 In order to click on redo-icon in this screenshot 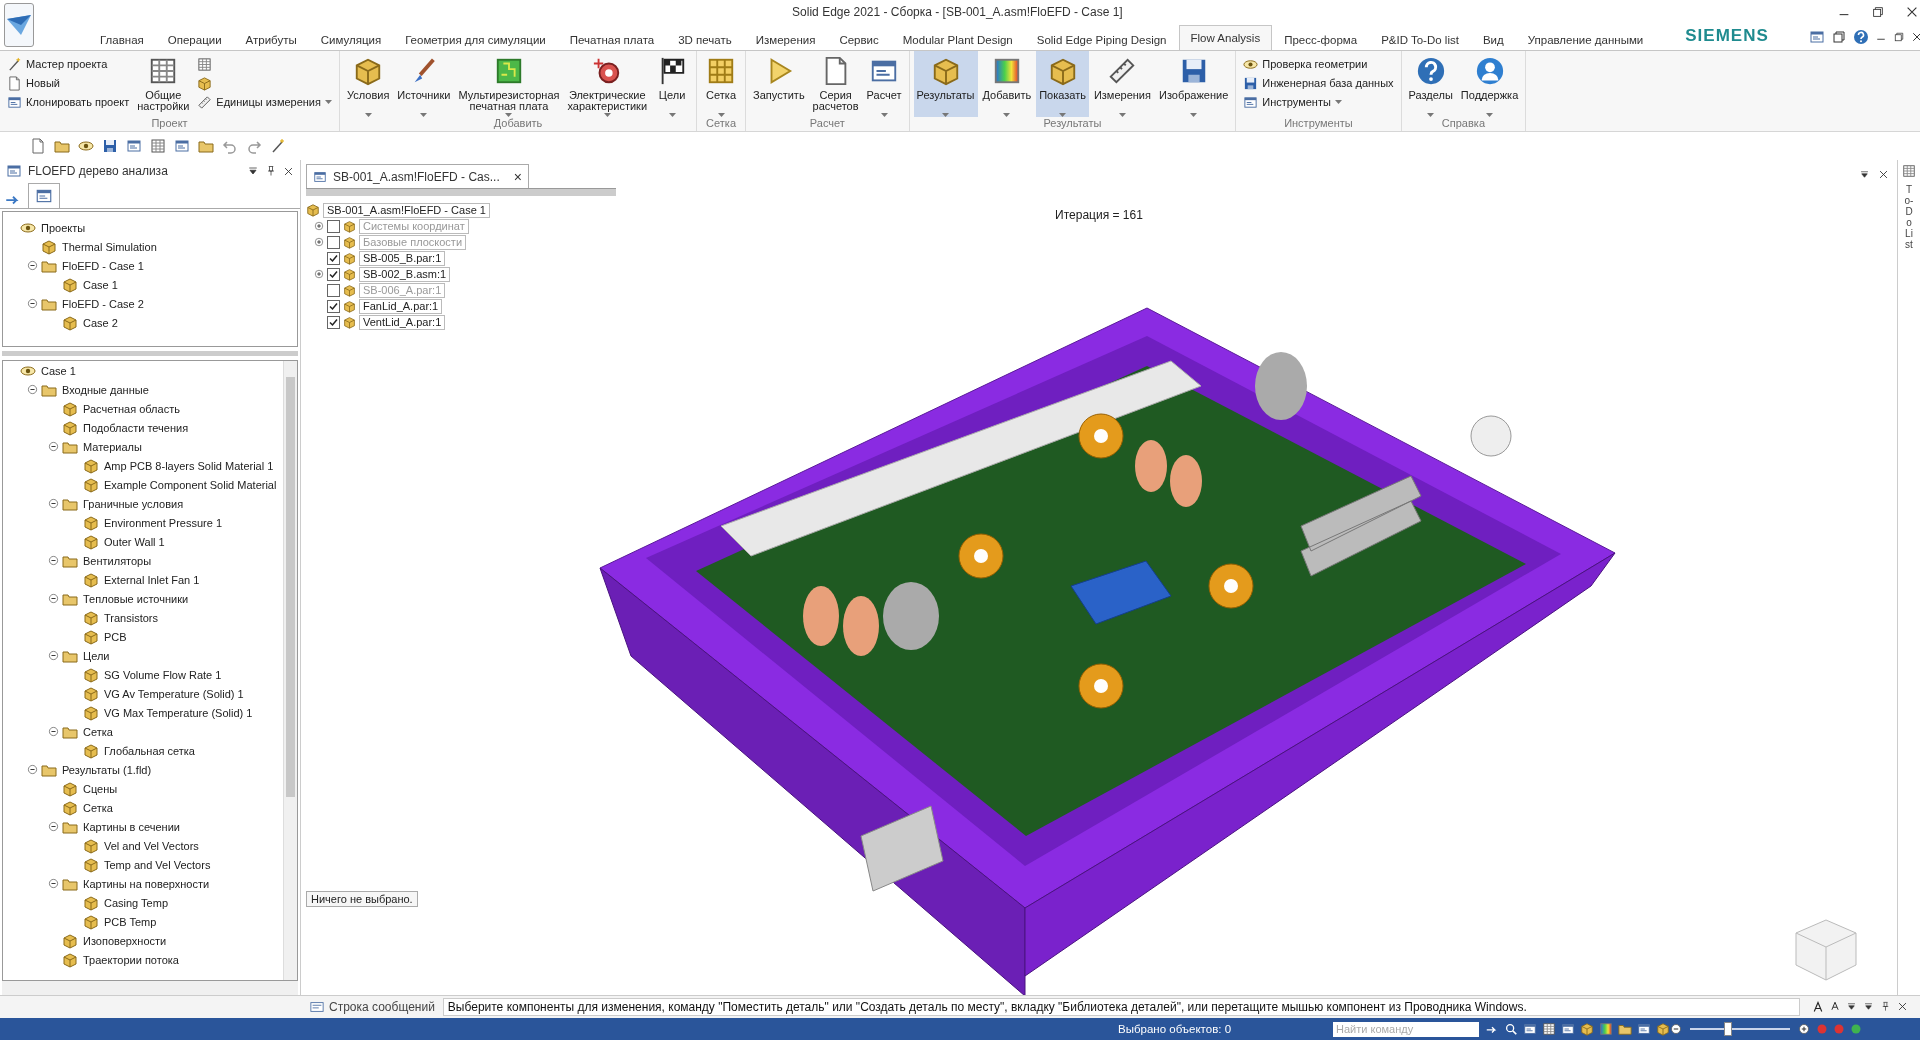, I will do `click(254, 146)`.